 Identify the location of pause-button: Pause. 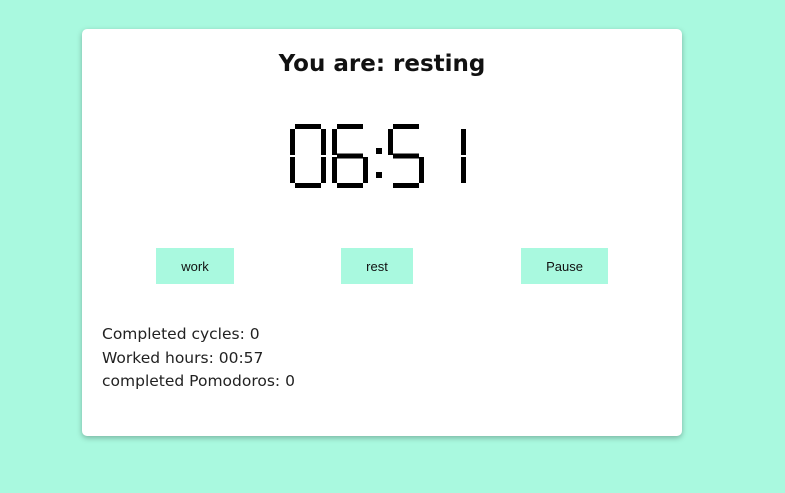
(564, 266).